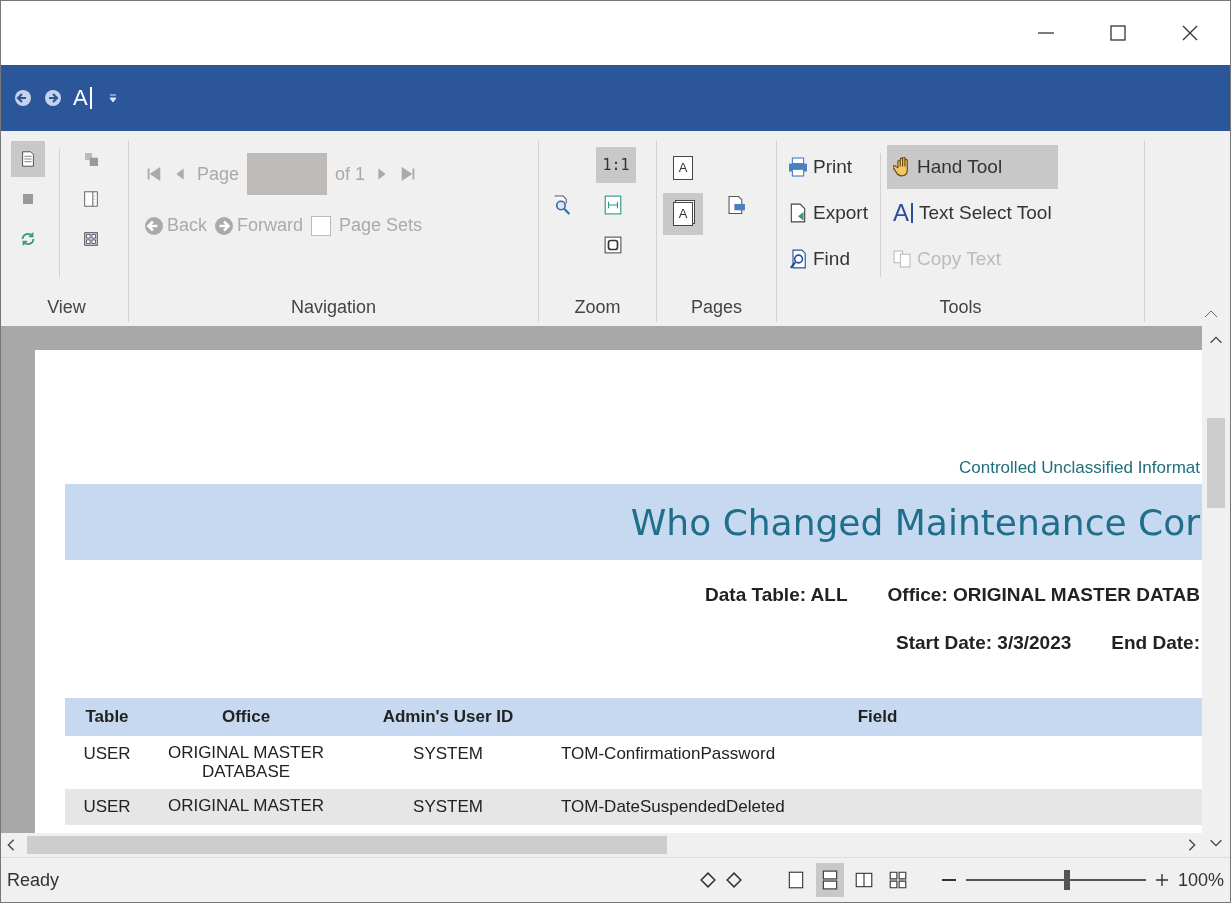 This screenshot has height=903, width=1231. What do you see at coordinates (91, 159) in the screenshot?
I see `overlapping-squares-icon` at bounding box center [91, 159].